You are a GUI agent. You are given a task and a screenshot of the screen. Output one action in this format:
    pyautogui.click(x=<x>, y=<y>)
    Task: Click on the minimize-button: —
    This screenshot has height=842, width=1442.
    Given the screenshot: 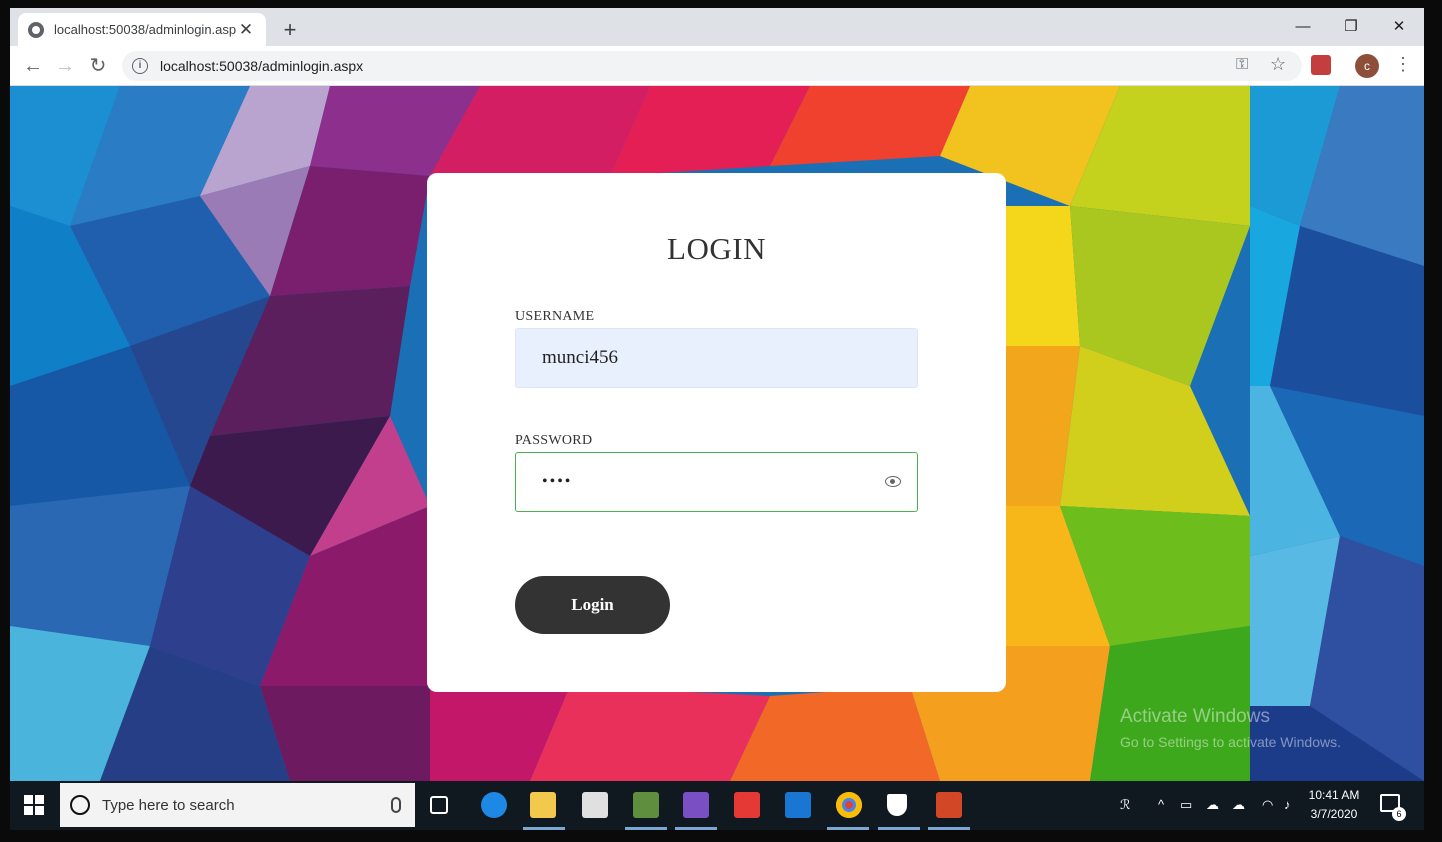 What is the action you would take?
    pyautogui.click(x=1303, y=28)
    